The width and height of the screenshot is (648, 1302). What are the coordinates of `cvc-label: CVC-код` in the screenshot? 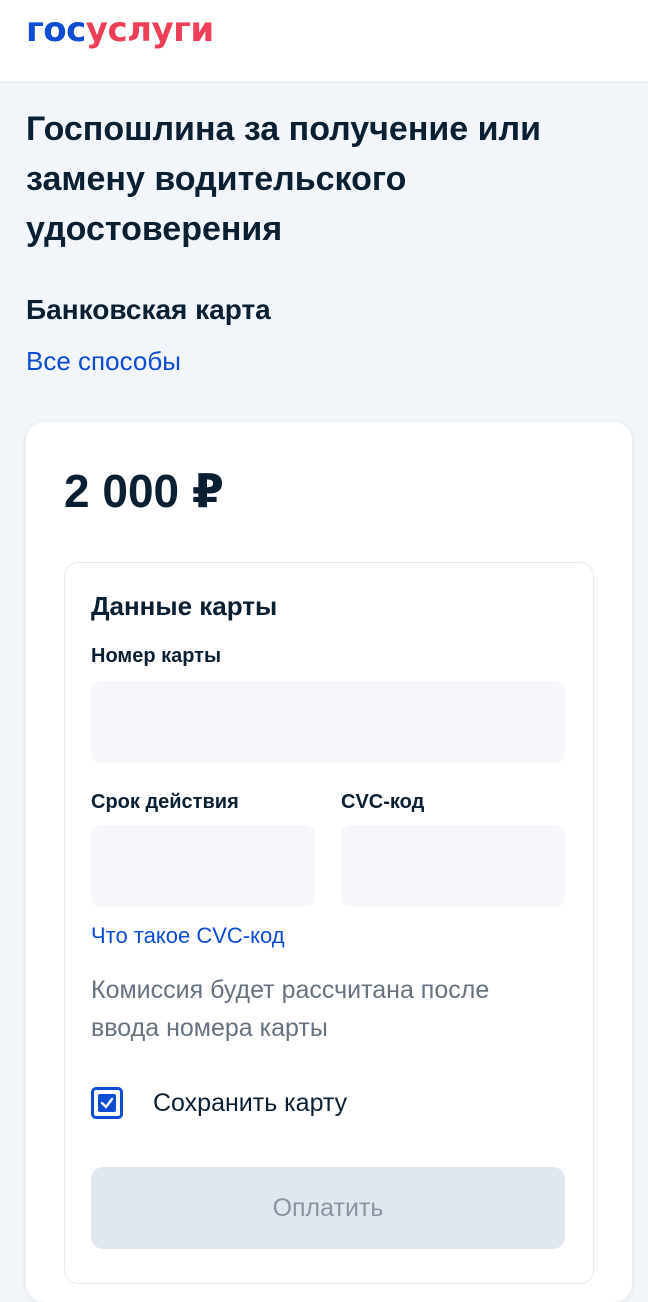 It's located at (383, 802).